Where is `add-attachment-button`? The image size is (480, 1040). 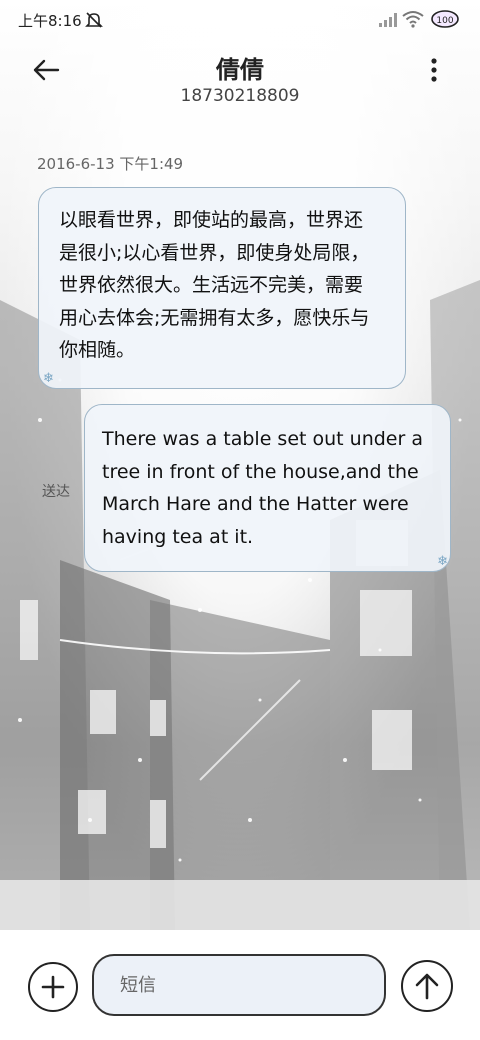
add-attachment-button is located at coordinates (53, 987).